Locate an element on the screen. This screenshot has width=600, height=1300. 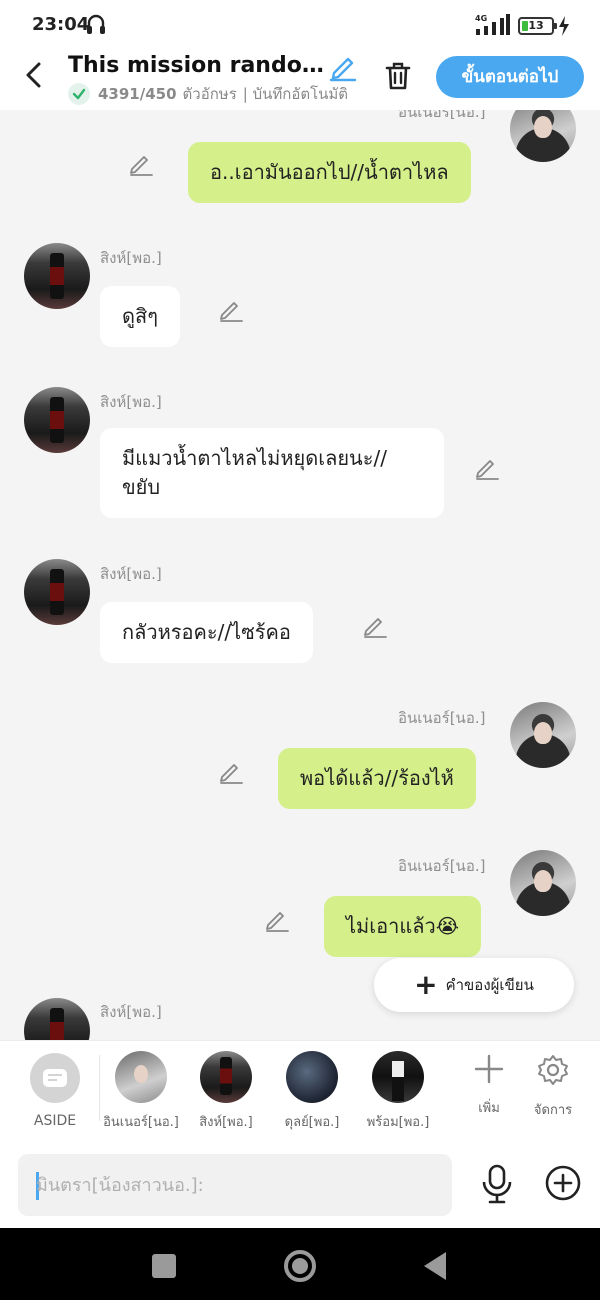
battery-level: 13 is located at coordinates (536, 25).